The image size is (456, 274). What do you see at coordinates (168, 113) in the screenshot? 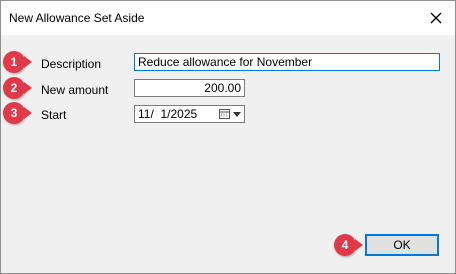
I see `start-date-value: 11/ 1/2025` at bounding box center [168, 113].